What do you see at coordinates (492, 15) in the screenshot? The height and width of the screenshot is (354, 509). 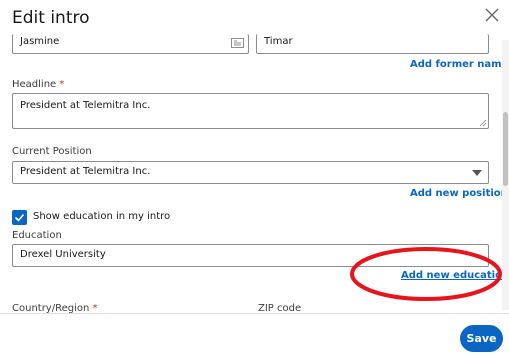 I see `close-icon` at bounding box center [492, 15].